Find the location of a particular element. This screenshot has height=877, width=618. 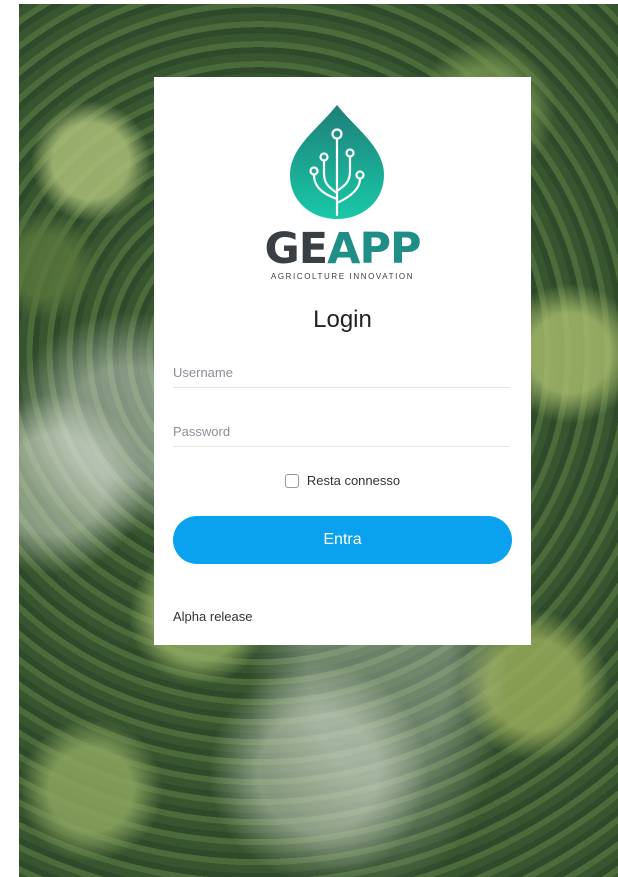

remember-me-checkbox is located at coordinates (291, 480).